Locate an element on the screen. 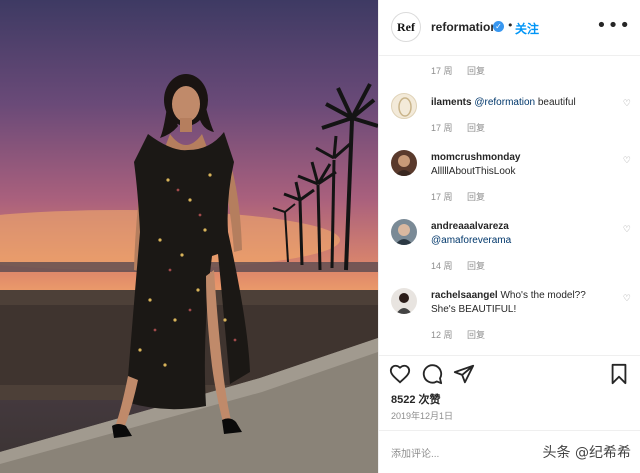 The image size is (640, 473). comment-text: momcrushmonday AlllllAboutThisLook is located at coordinates (521, 165).